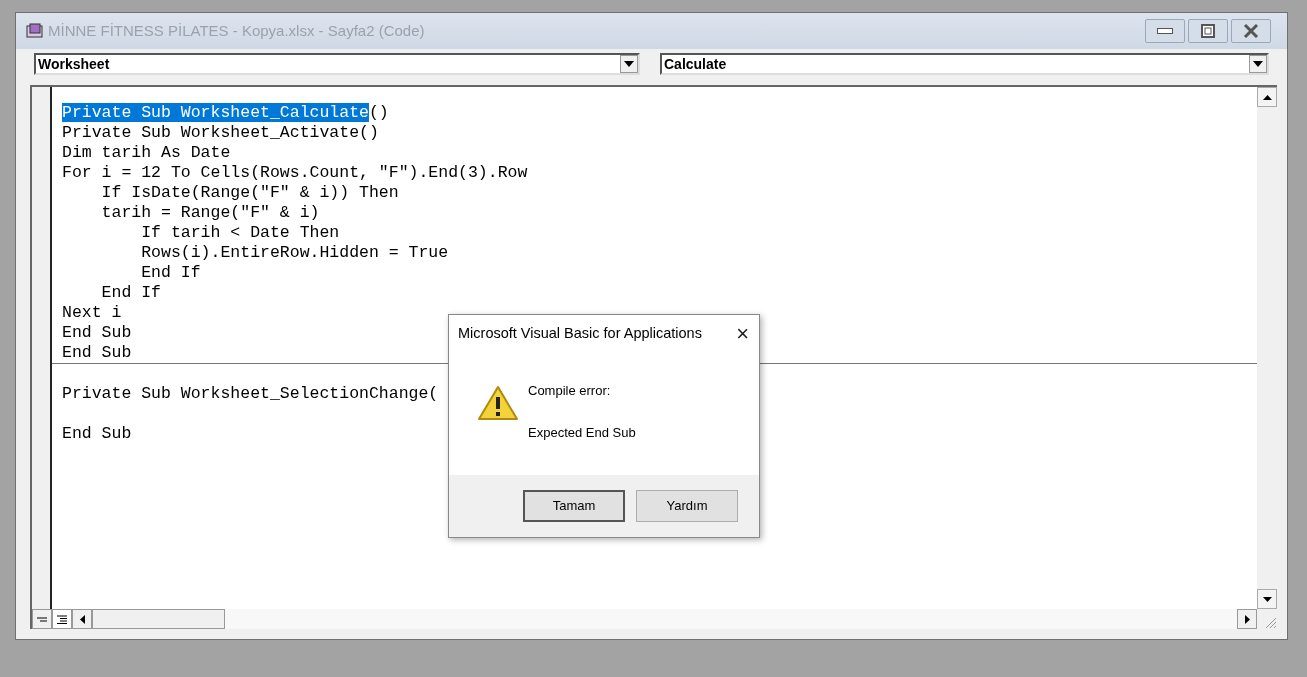 This screenshot has width=1307, height=677. I want to click on procedure-view-button, so click(42, 619).